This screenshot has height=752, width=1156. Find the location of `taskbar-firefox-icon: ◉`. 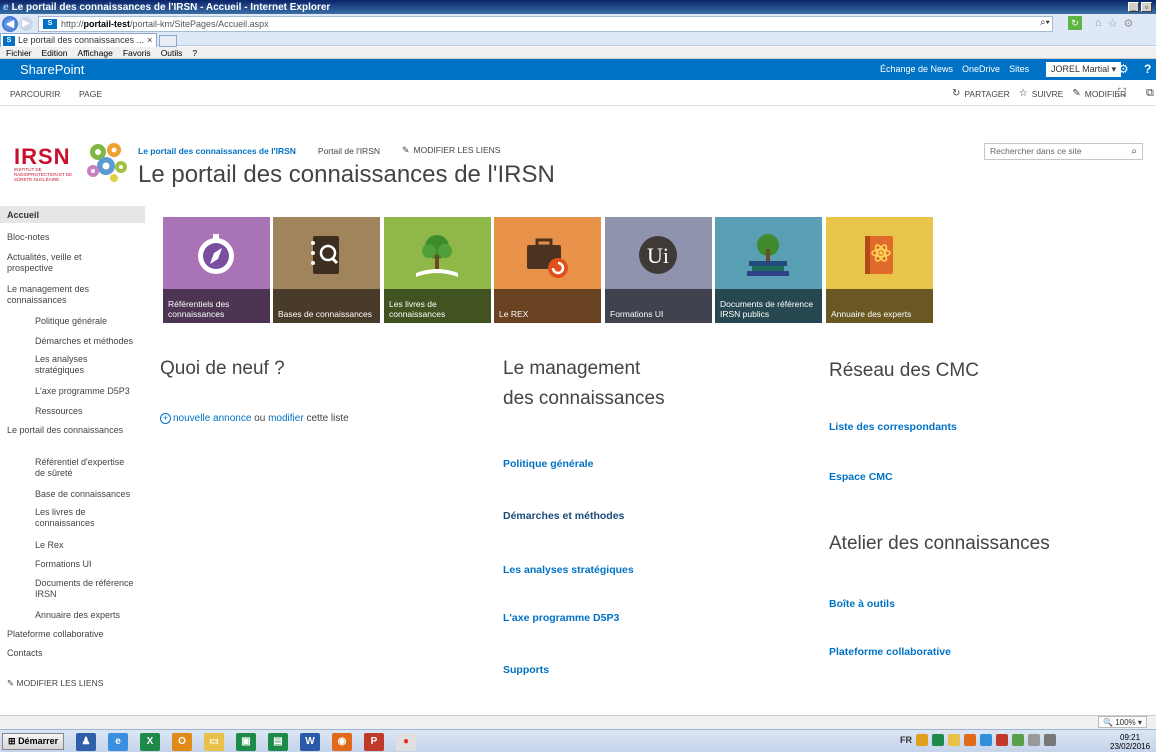

taskbar-firefox-icon: ◉ is located at coordinates (342, 742).